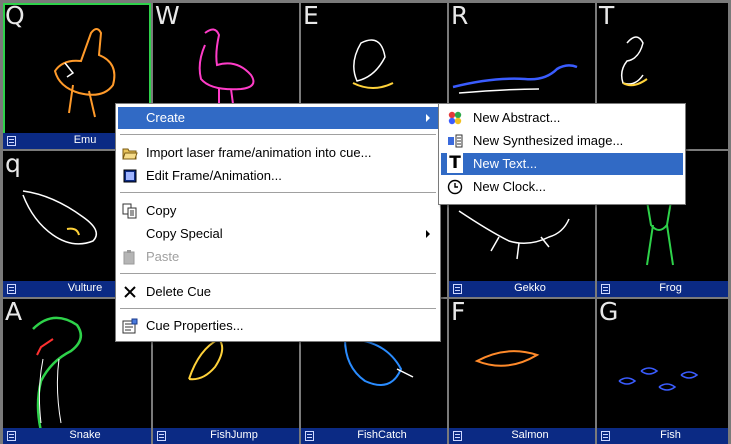 The height and width of the screenshot is (444, 731). I want to click on text-t-icon: T, so click(455, 163).